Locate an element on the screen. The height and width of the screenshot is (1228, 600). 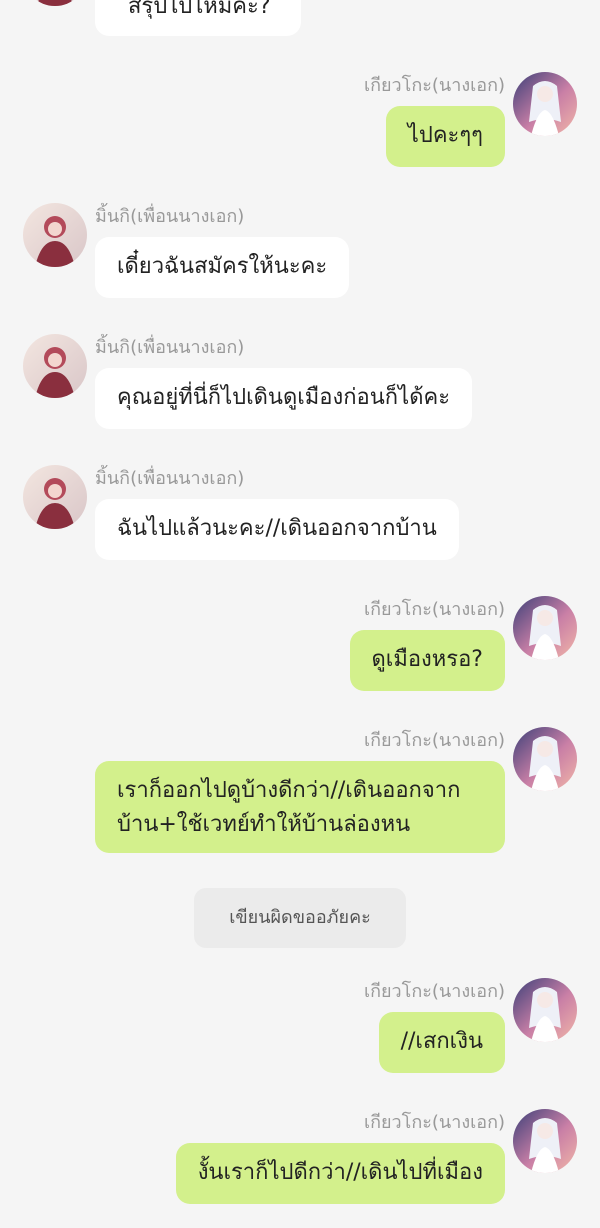
message-text: งั้นเราก็ไปดีกว่า//เดินไปที่เมือง is located at coordinates (340, 1172).